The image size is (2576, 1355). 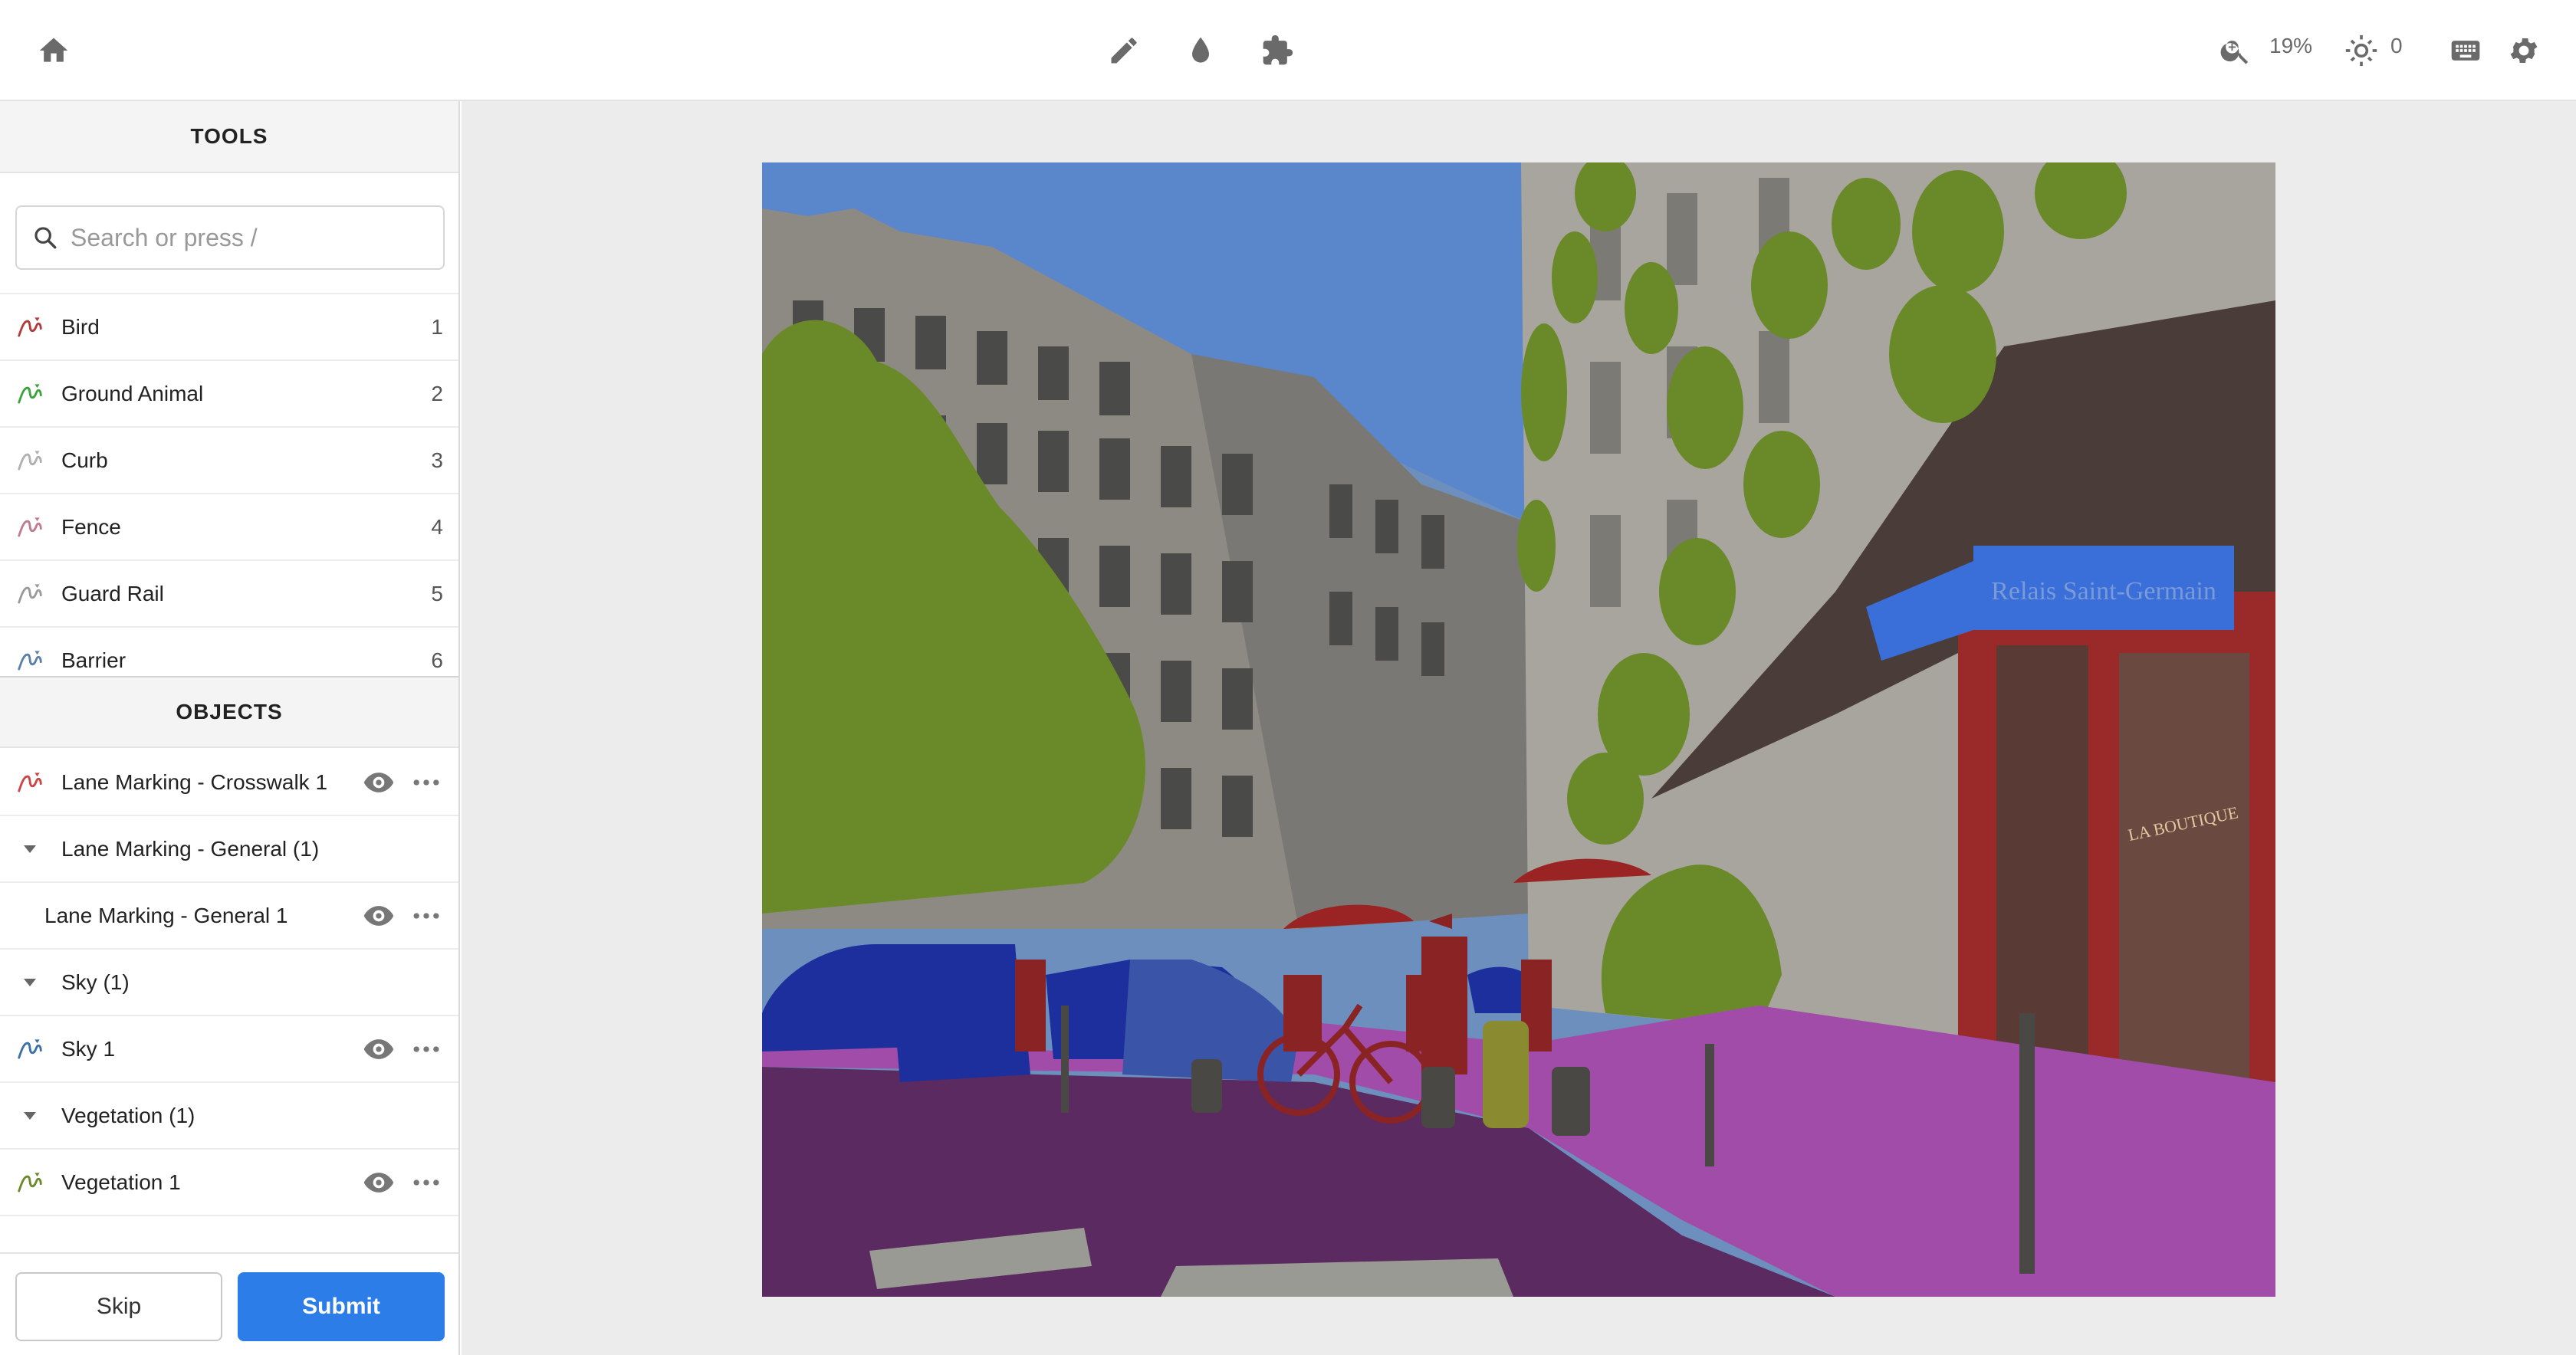 I want to click on brightness-button, so click(x=2362, y=51).